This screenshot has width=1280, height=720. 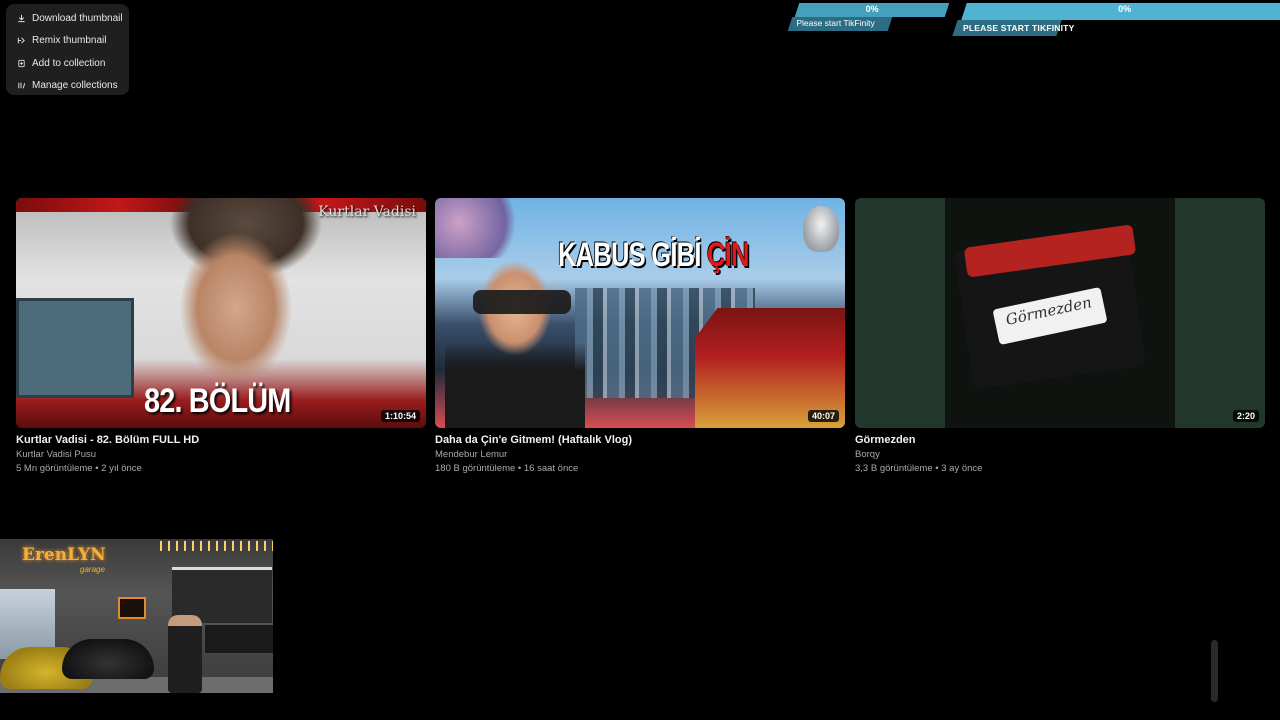 What do you see at coordinates (21, 63) in the screenshot?
I see `collection-add-icon` at bounding box center [21, 63].